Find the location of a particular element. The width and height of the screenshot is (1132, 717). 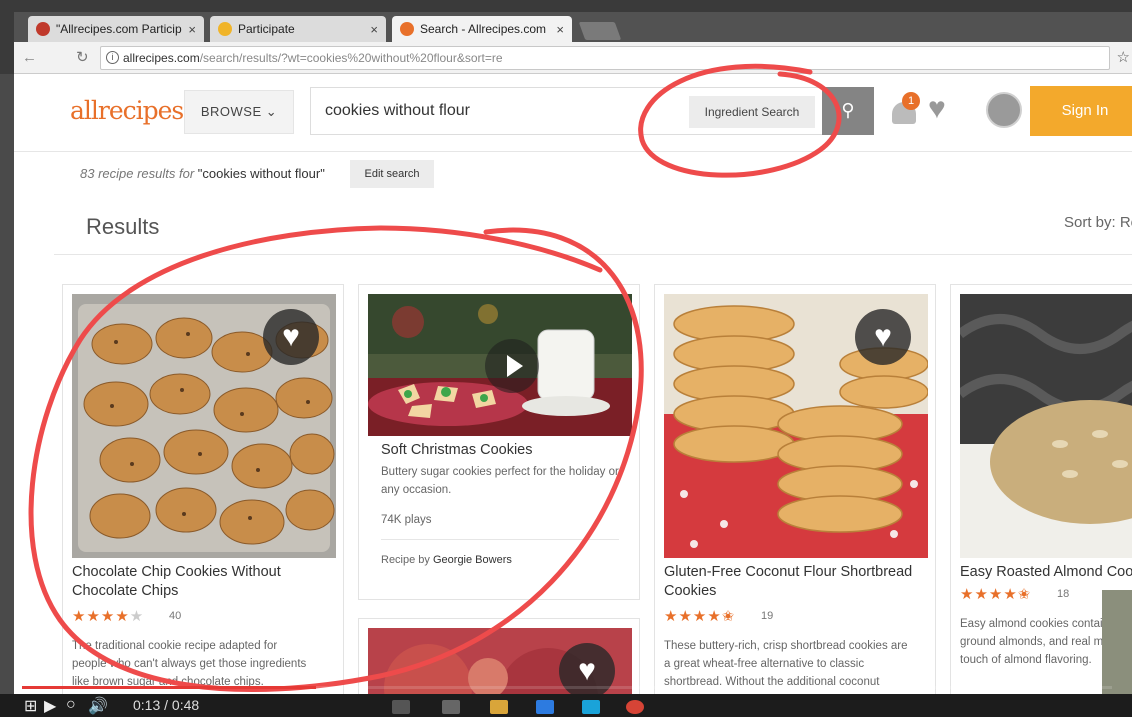

tab-label: "Allrecipes.com Participa is located at coordinates (119, 29).